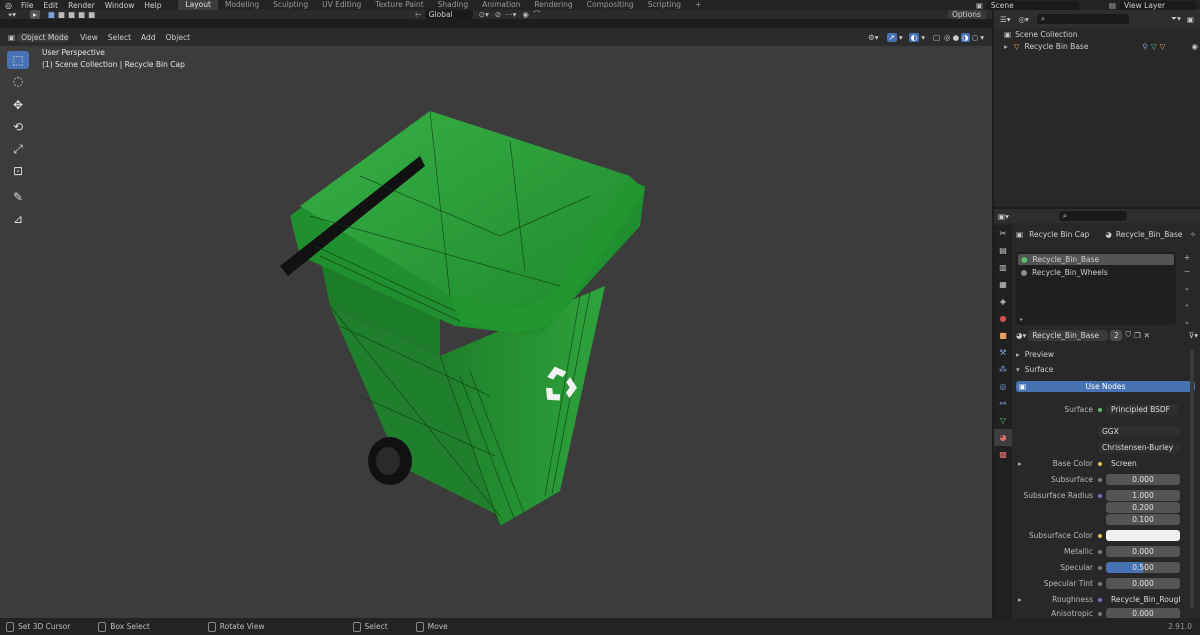  Describe the element at coordinates (51, 5) in the screenshot. I see `menu-edit: Edit` at that location.